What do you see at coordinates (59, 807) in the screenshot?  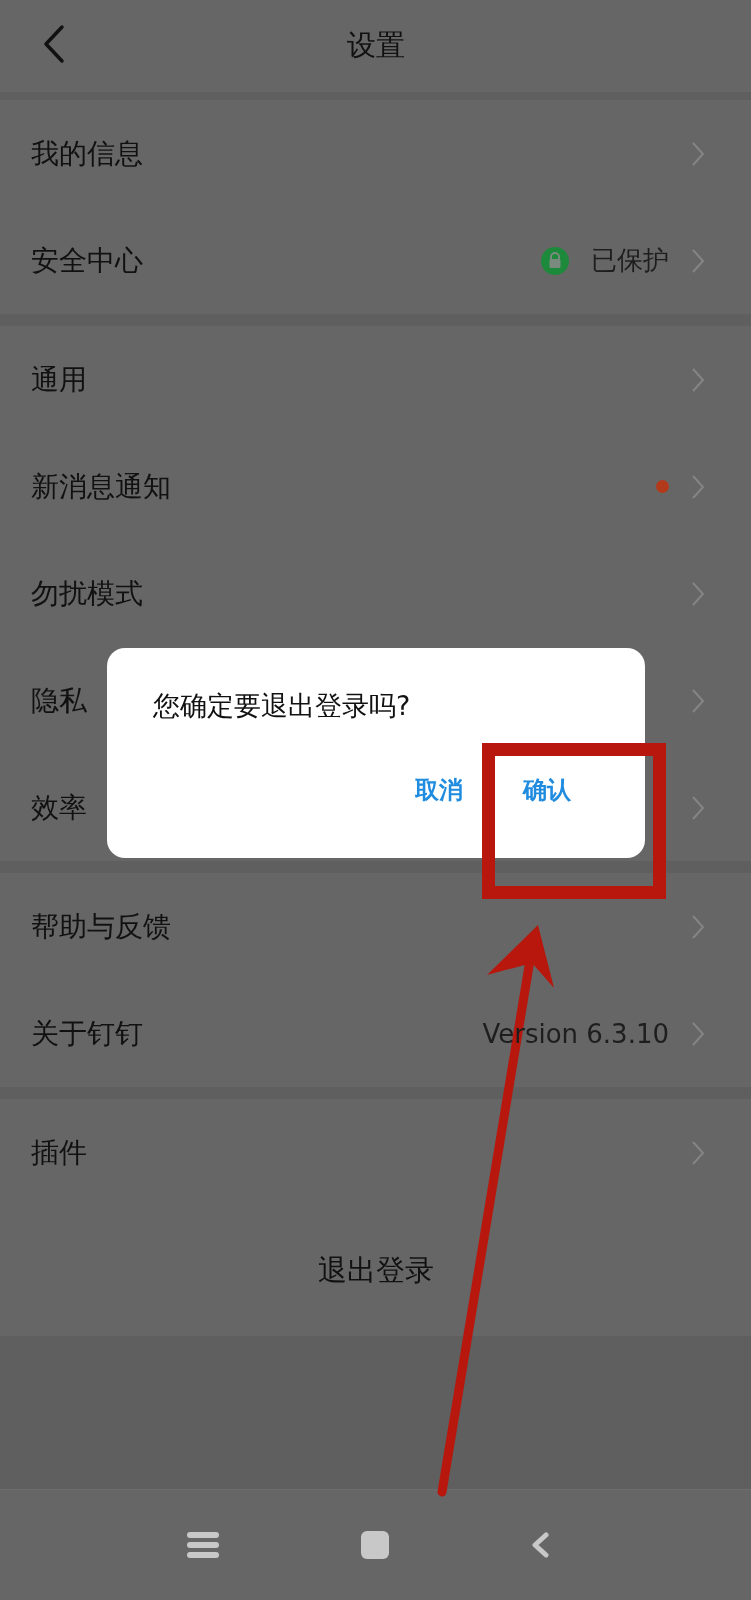 I see `row-label: 效率` at bounding box center [59, 807].